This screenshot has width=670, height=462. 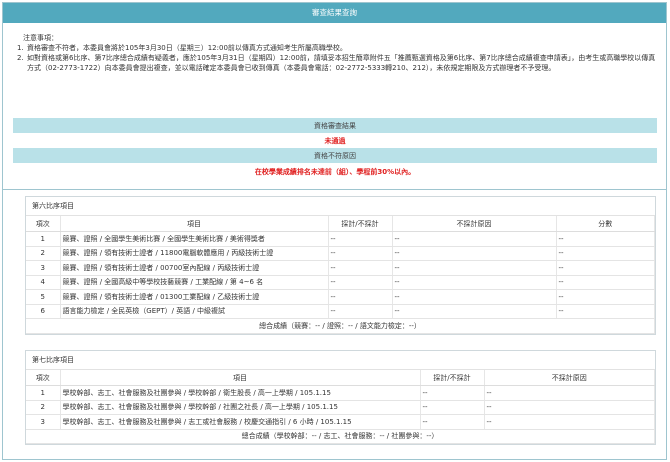 I want to click on reason-label: 資格不符原因, so click(x=335, y=155).